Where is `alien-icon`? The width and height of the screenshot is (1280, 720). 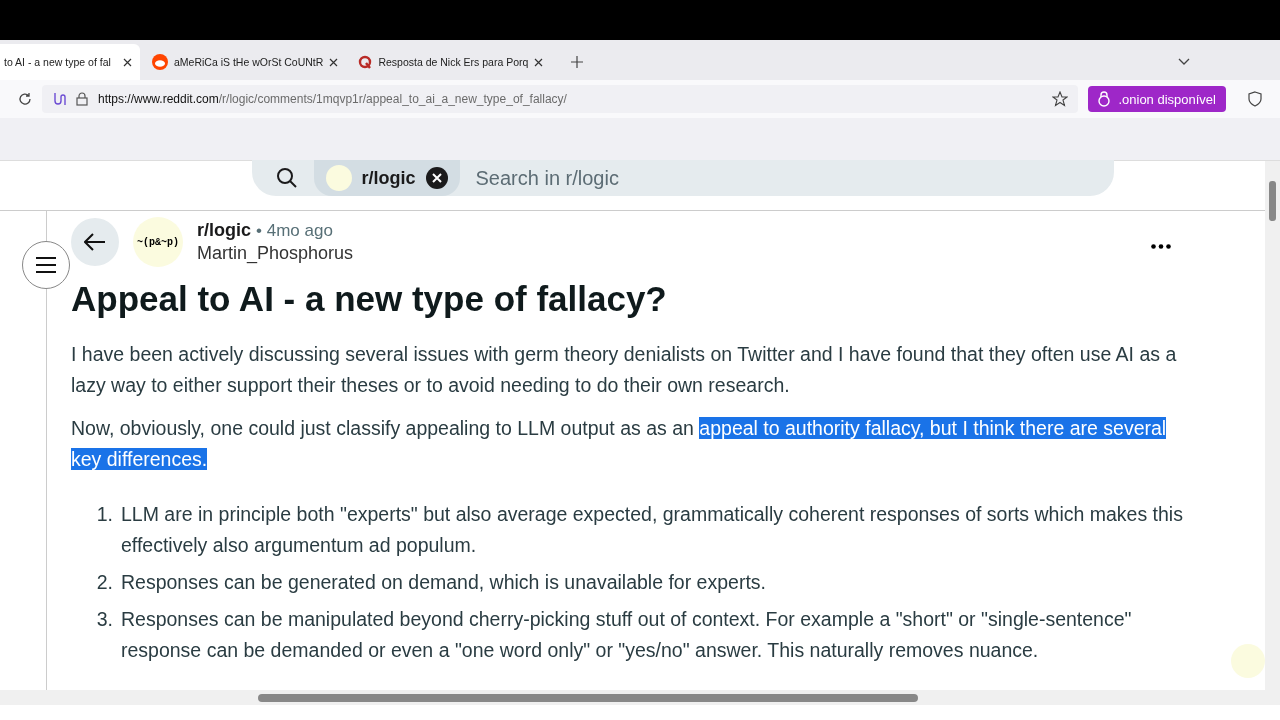
alien-icon is located at coordinates (160, 62).